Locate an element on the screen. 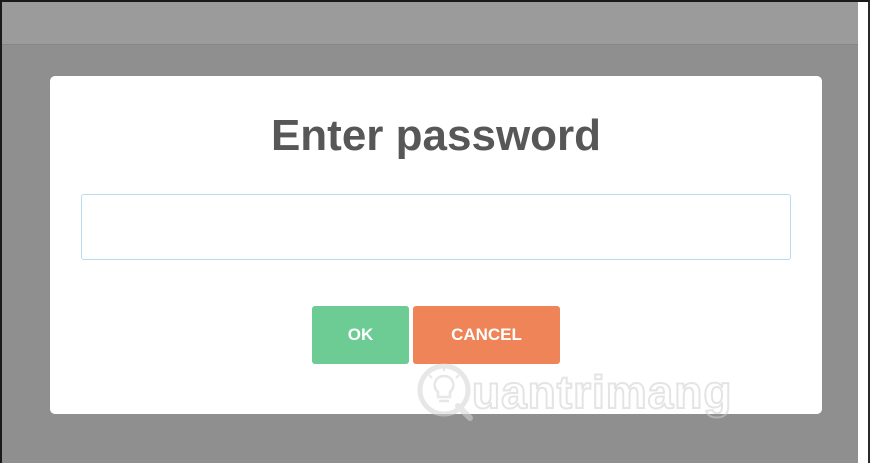 This screenshot has width=870, height=463. ok-button: OK is located at coordinates (360, 335).